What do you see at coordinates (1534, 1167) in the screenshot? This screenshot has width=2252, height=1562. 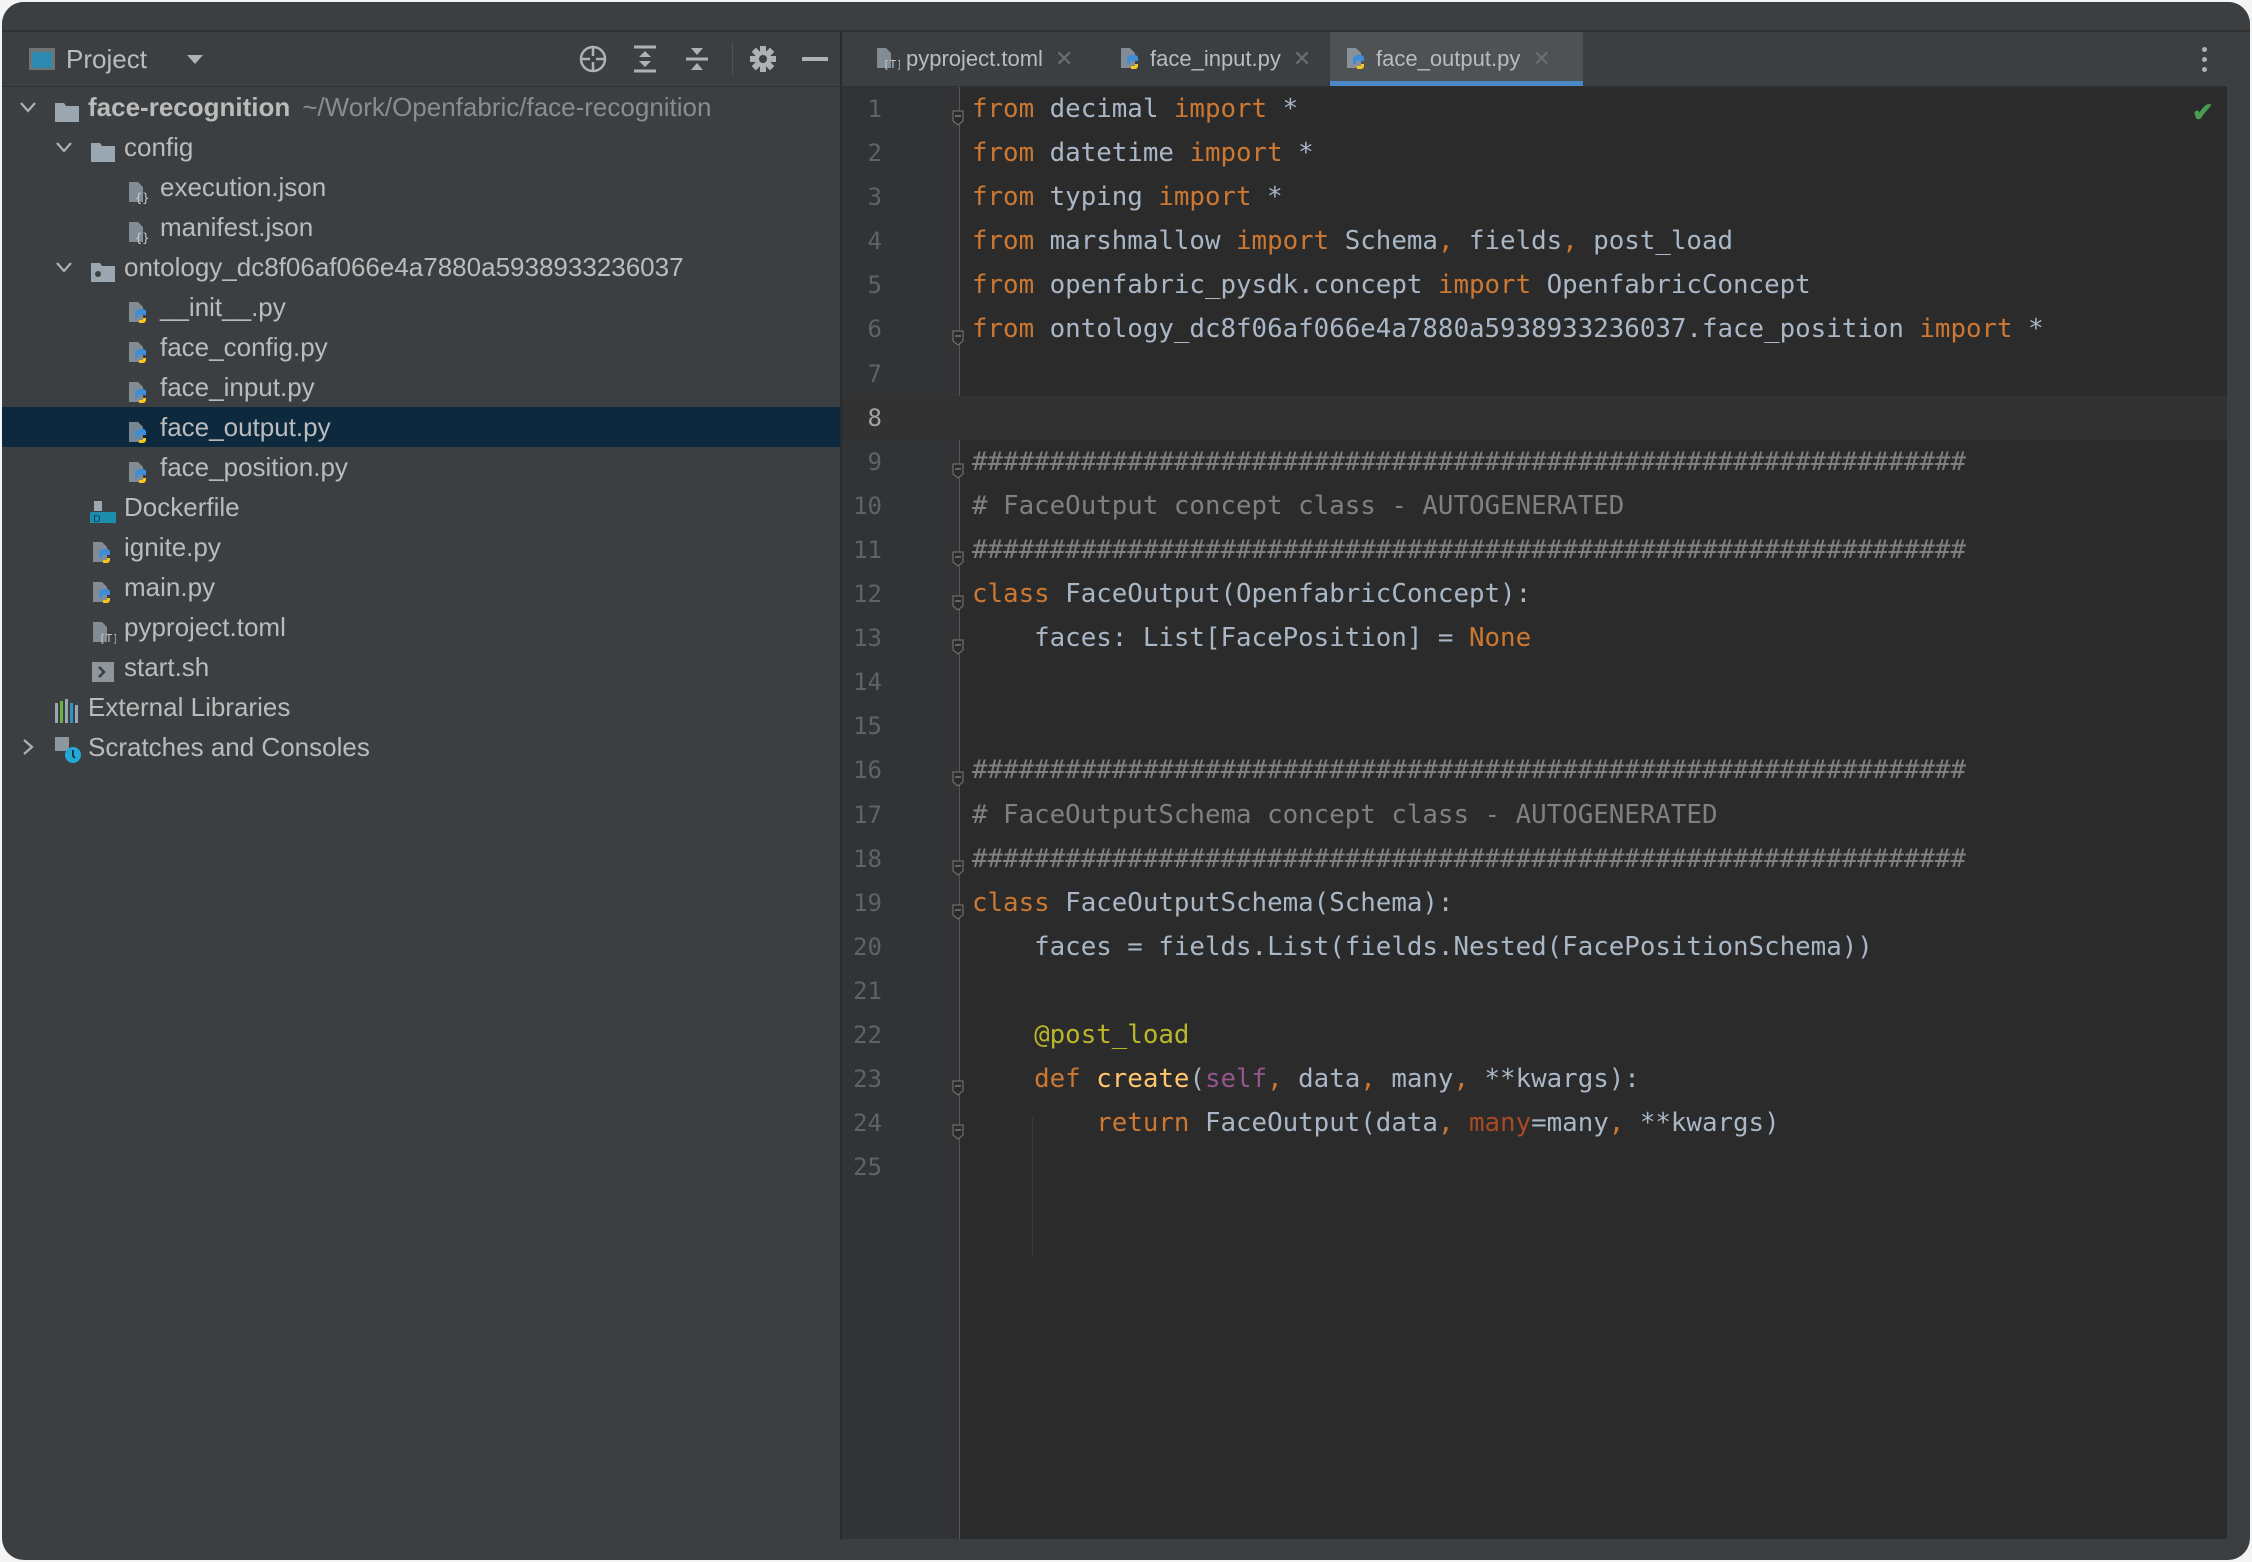 I see `code-line: 25` at bounding box center [1534, 1167].